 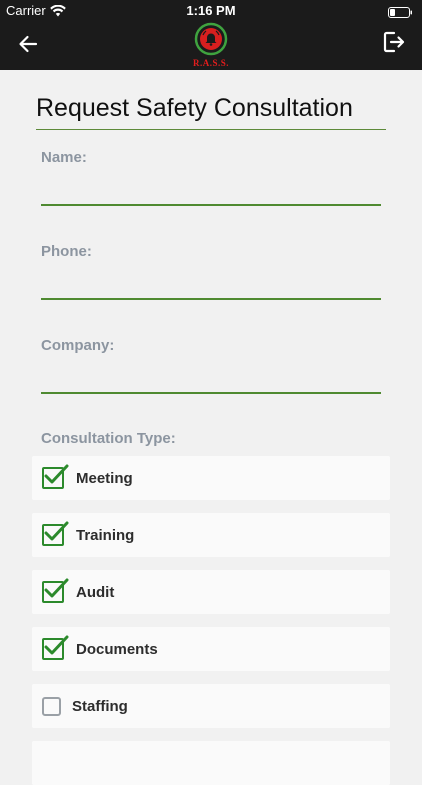 What do you see at coordinates (400, 11) in the screenshot?
I see `battery-icon` at bounding box center [400, 11].